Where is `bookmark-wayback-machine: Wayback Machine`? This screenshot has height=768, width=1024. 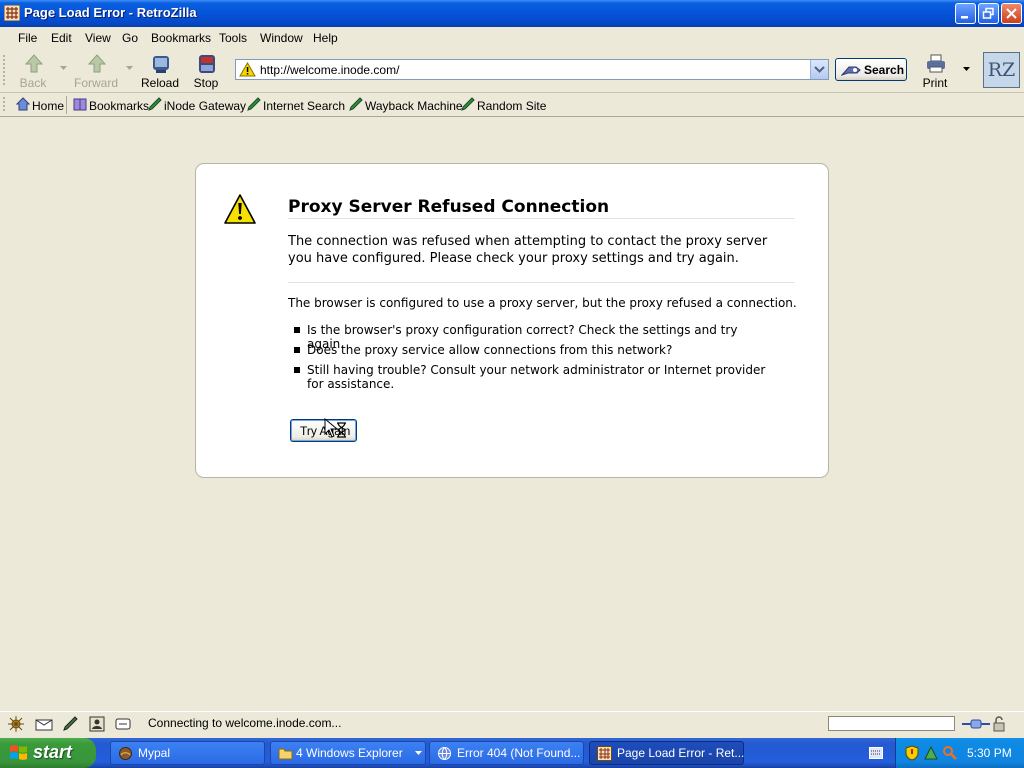 bookmark-wayback-machine: Wayback Machine is located at coordinates (414, 106).